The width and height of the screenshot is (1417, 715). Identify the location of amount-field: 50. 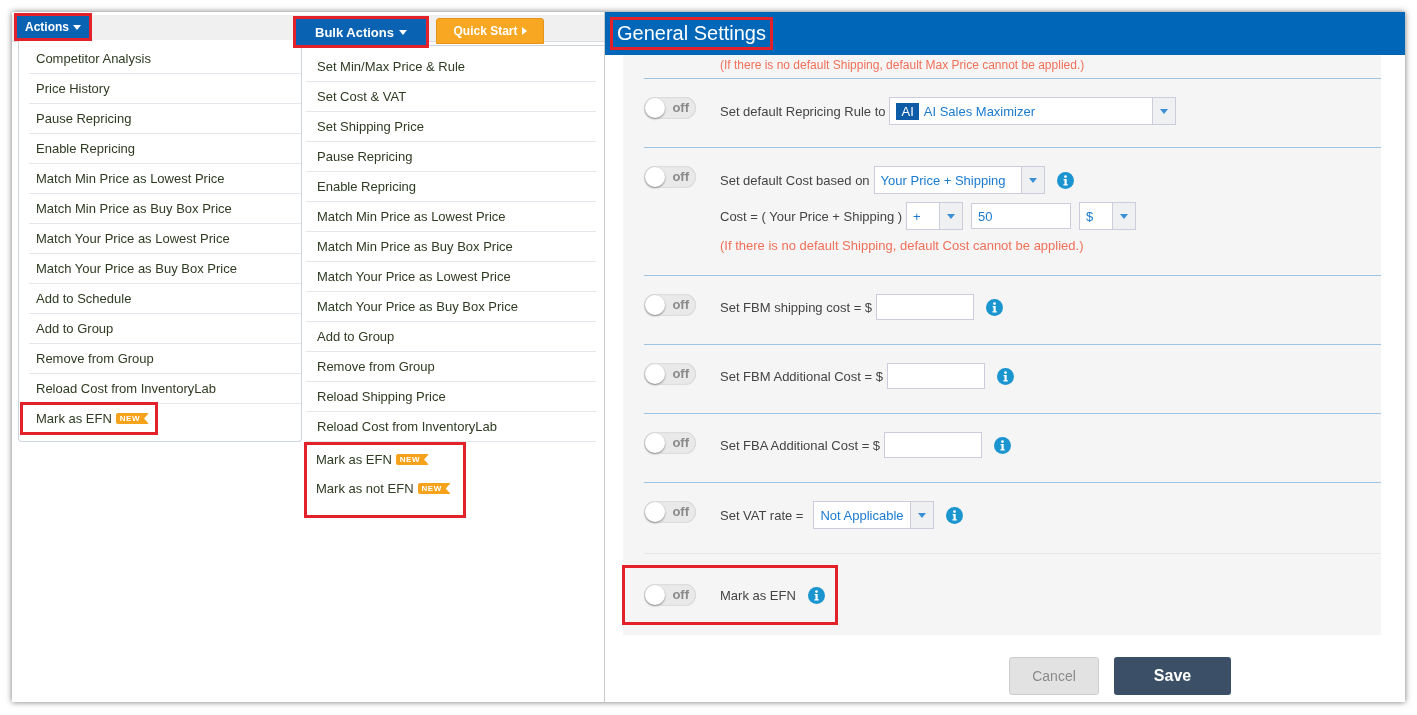
(1021, 216).